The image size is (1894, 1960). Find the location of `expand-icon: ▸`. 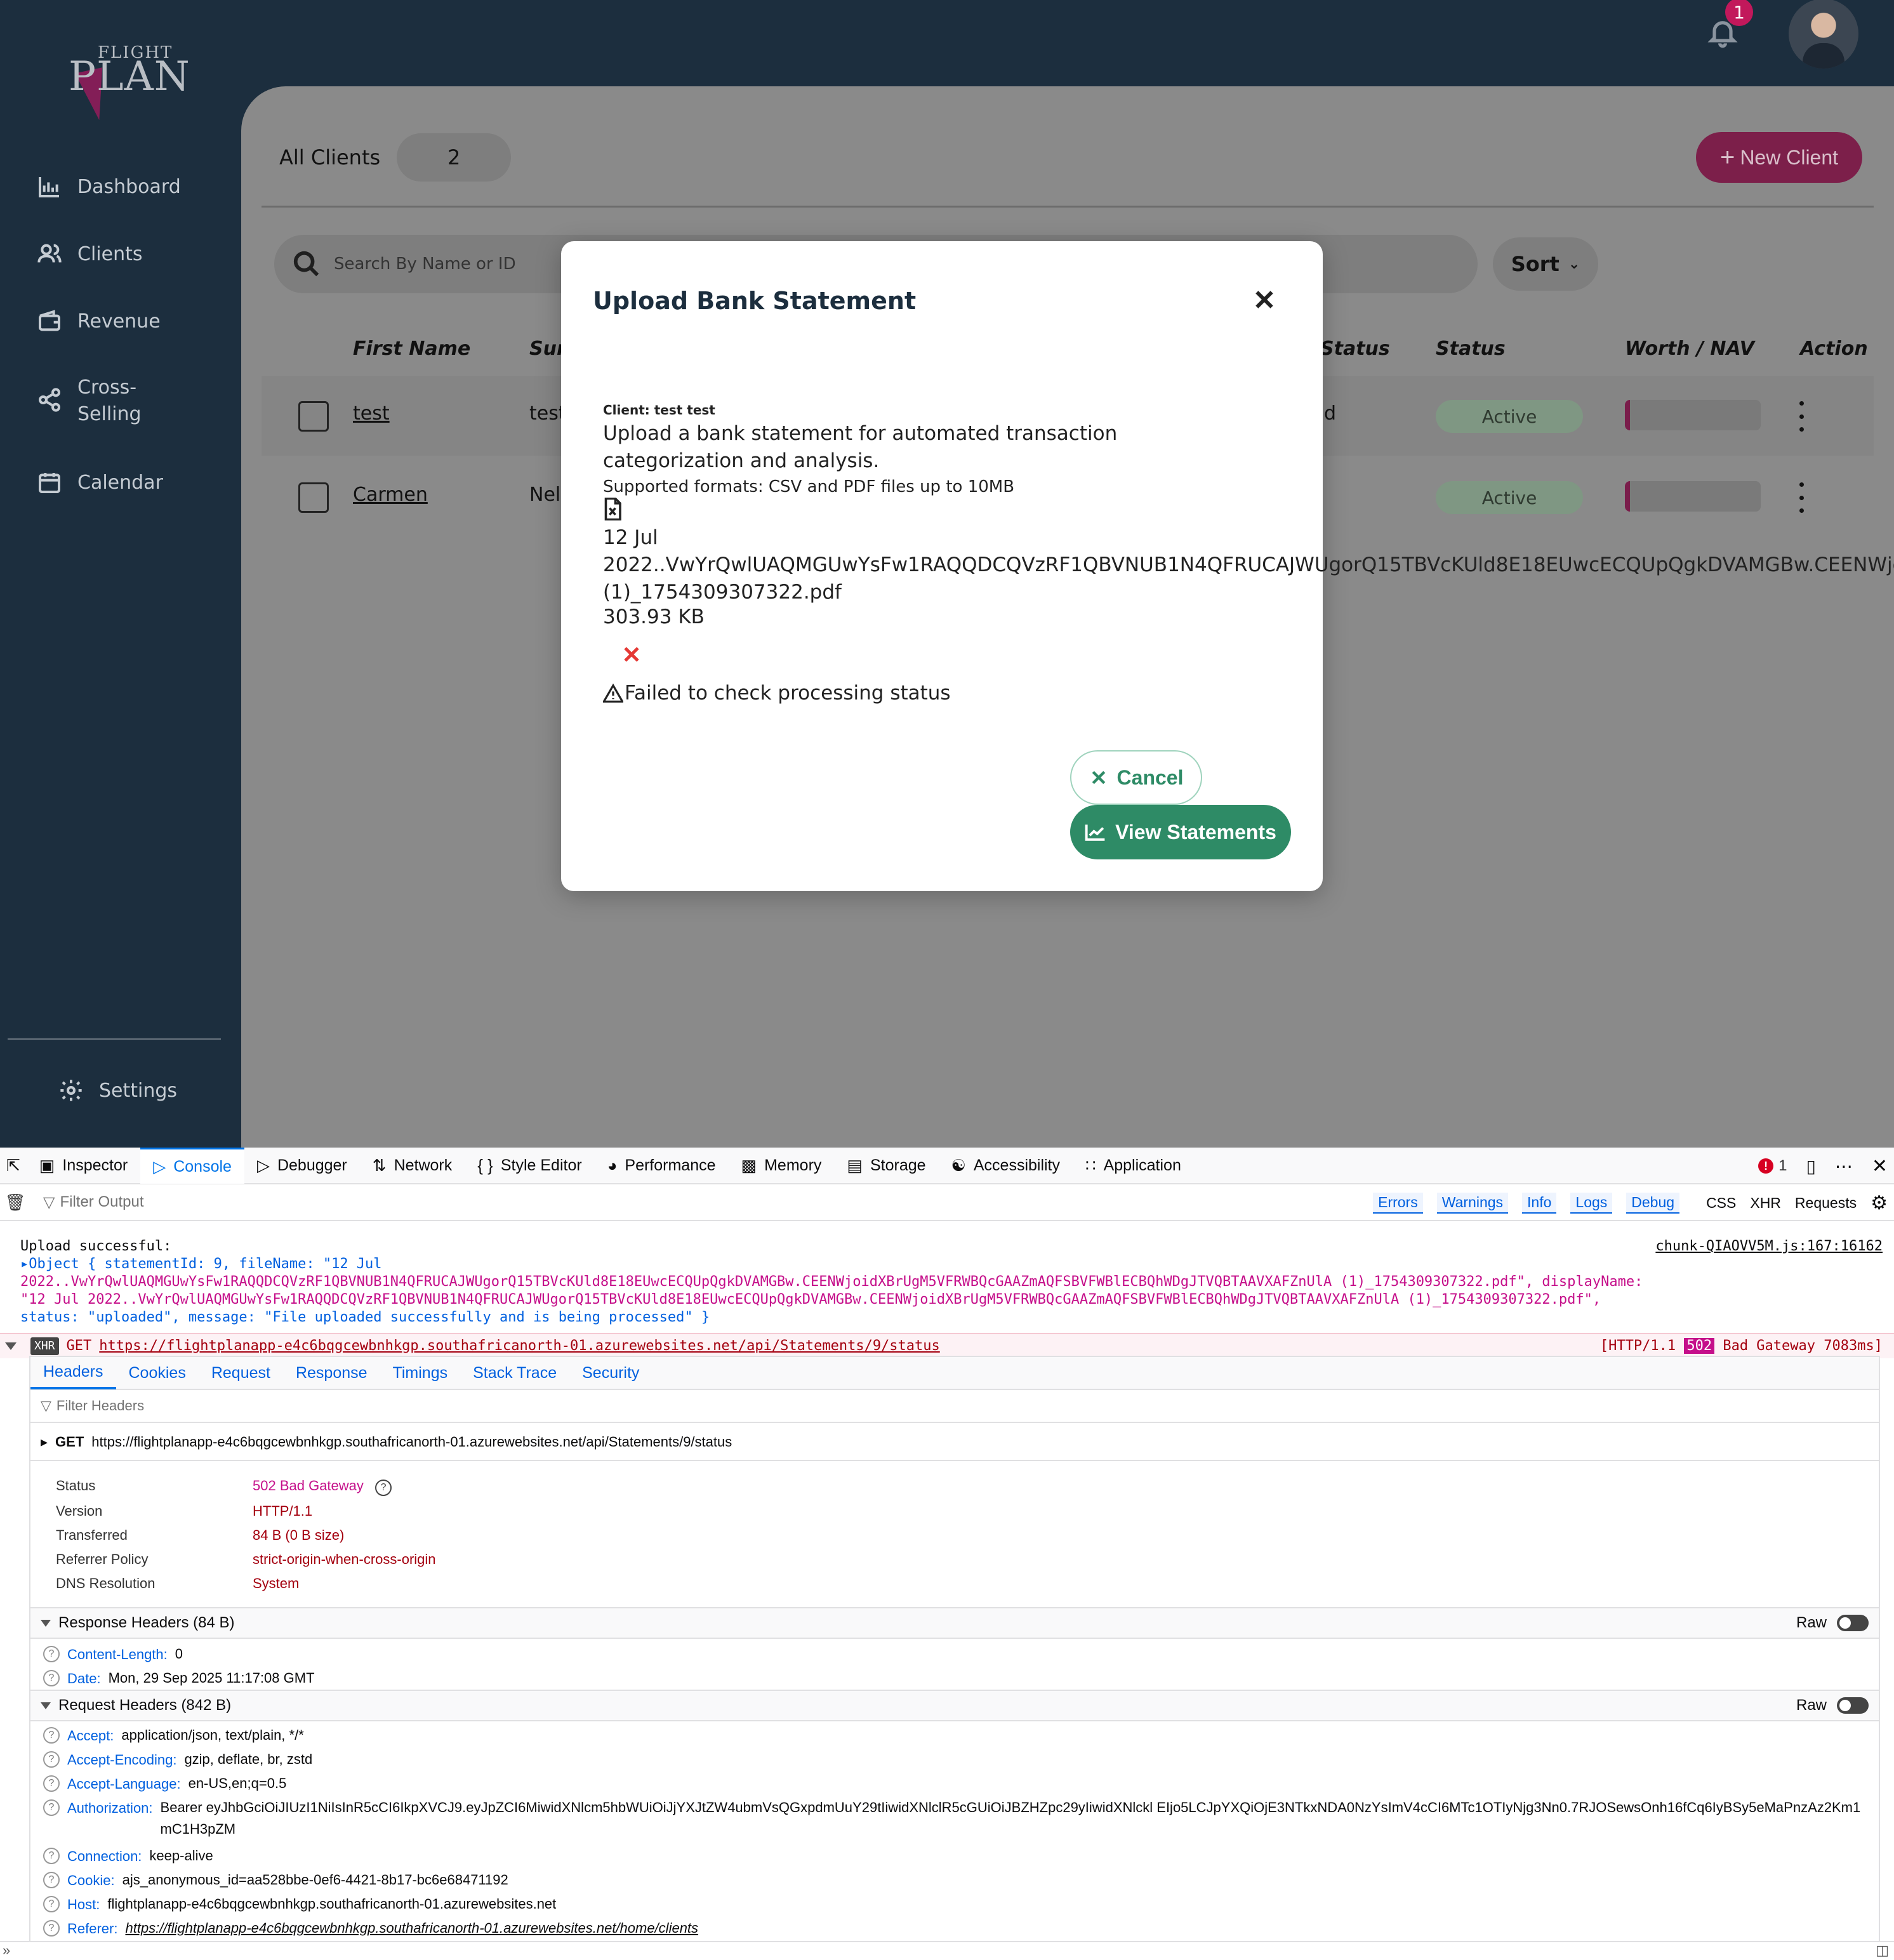

expand-icon: ▸ is located at coordinates (44, 1442).